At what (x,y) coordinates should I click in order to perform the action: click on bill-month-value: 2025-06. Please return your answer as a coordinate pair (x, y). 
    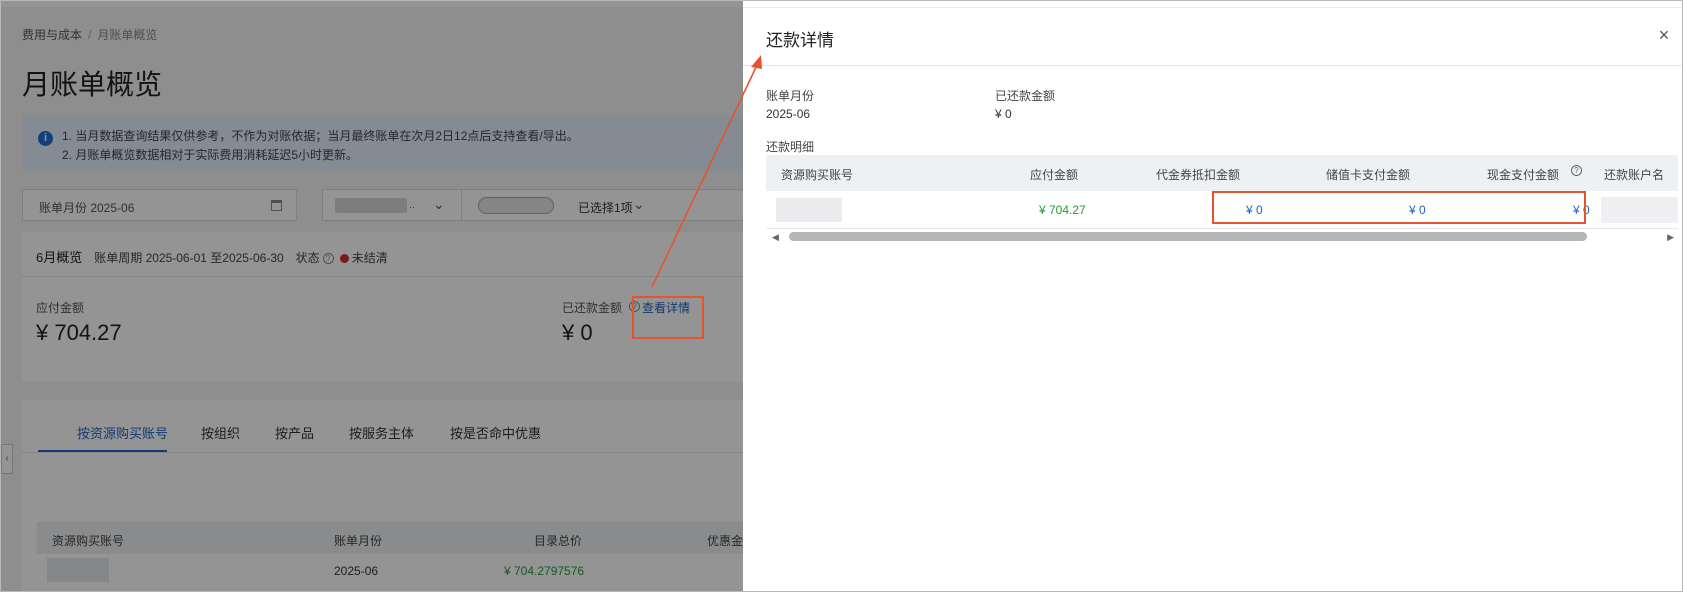
    Looking at the image, I should click on (788, 114).